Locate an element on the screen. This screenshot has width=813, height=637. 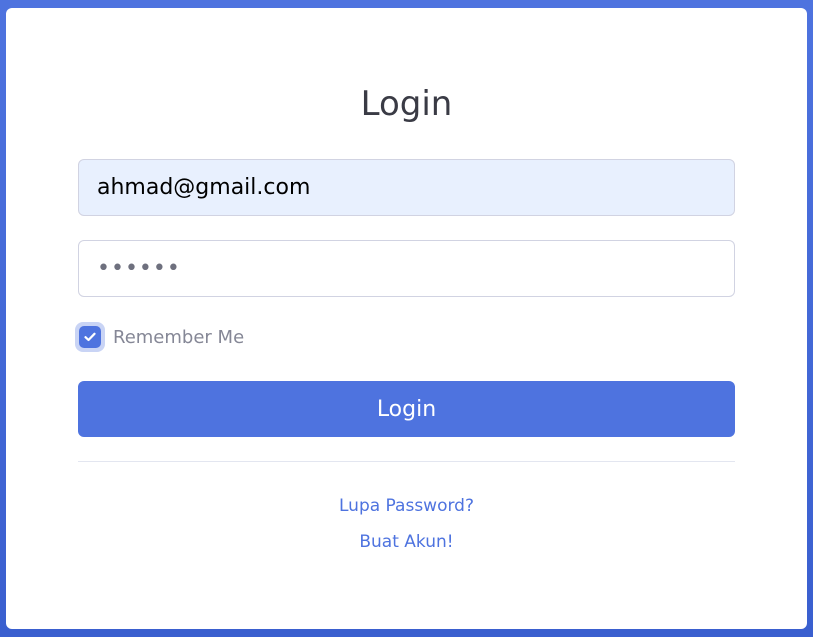
forgot-password-link: Lupa Password? is located at coordinates (406, 506).